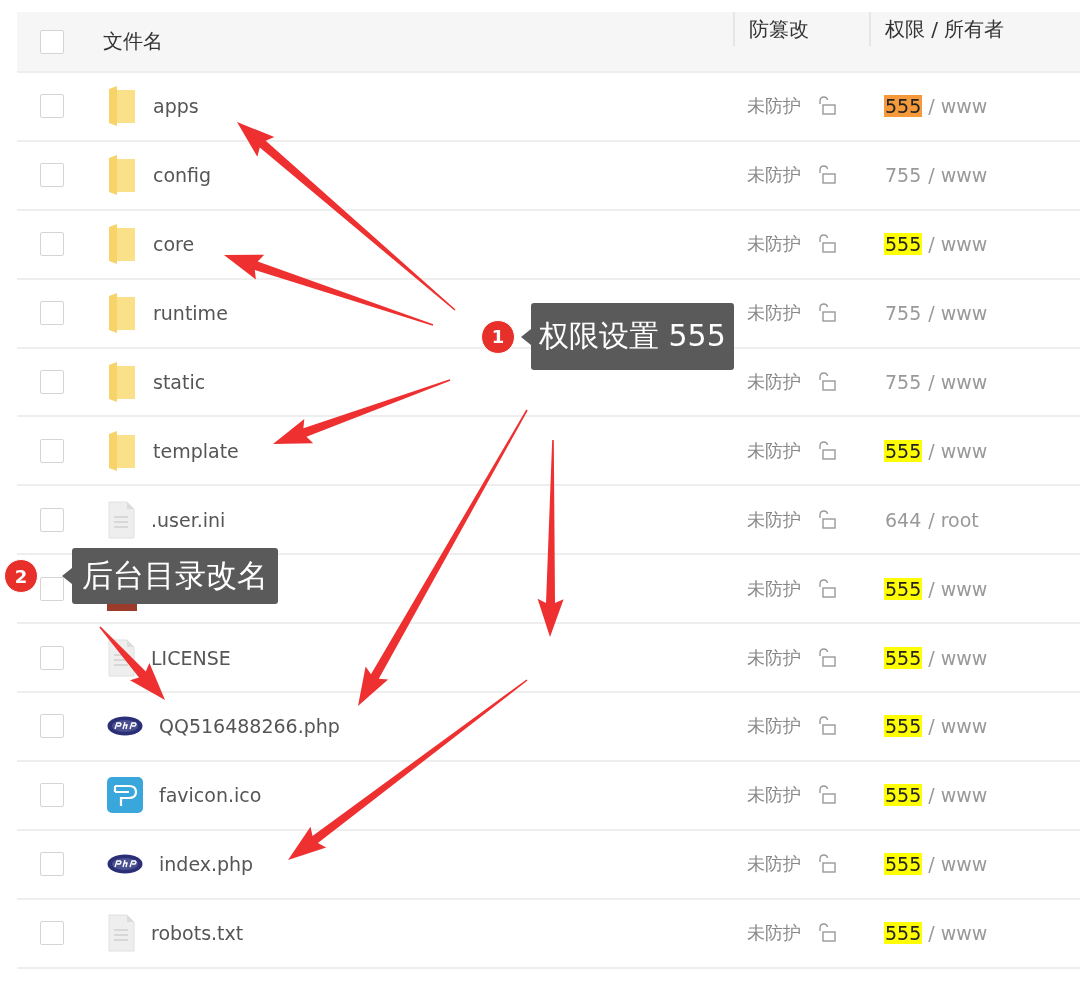 Image resolution: width=1080 pixels, height=998 pixels. What do you see at coordinates (210, 795) in the screenshot?
I see `file-name: favicon.ico` at bounding box center [210, 795].